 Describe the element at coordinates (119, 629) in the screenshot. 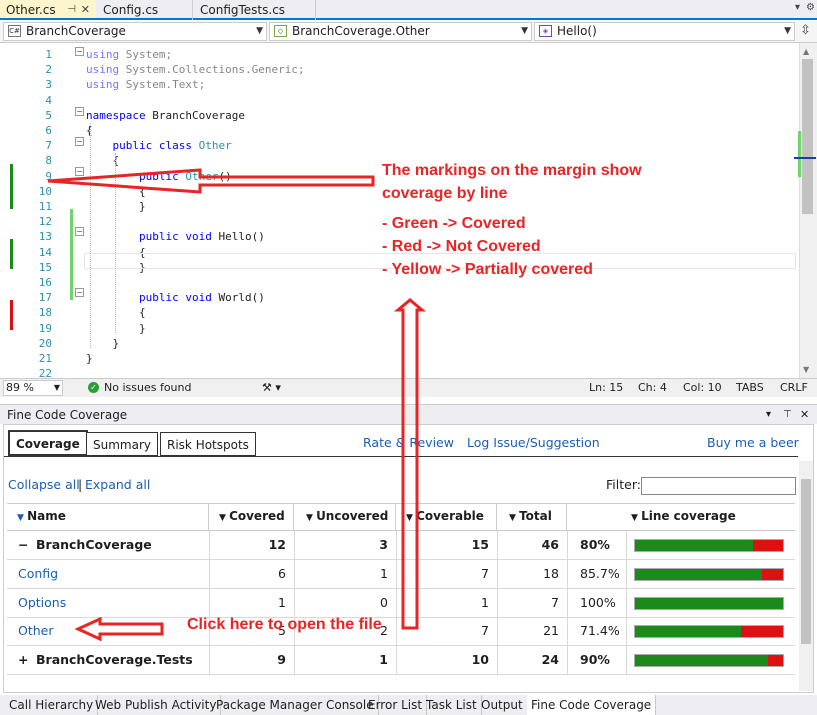

I see `arrow-to-other` at that location.